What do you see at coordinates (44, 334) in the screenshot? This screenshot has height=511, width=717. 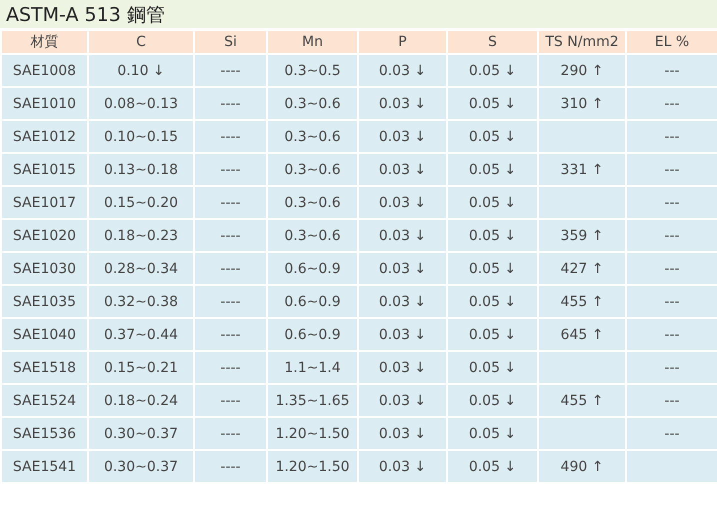 I see `table-cell: SAE1040` at bounding box center [44, 334].